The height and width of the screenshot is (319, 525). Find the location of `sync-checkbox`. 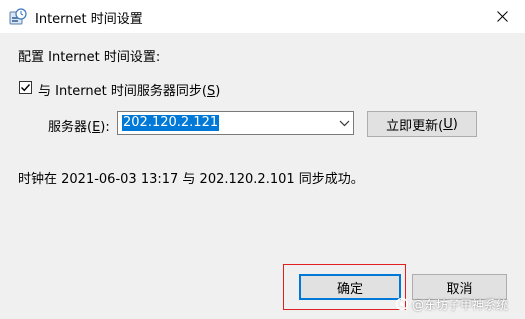

sync-checkbox is located at coordinates (25, 87).